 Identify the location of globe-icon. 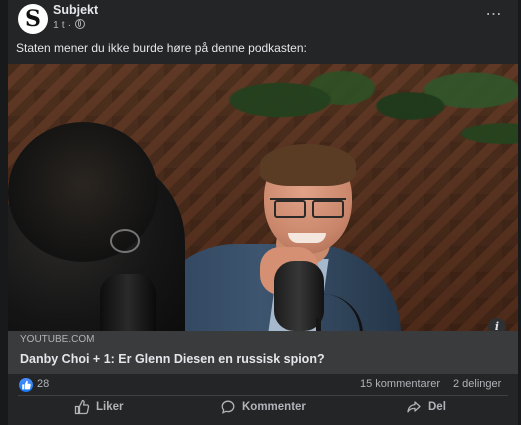
(80, 24).